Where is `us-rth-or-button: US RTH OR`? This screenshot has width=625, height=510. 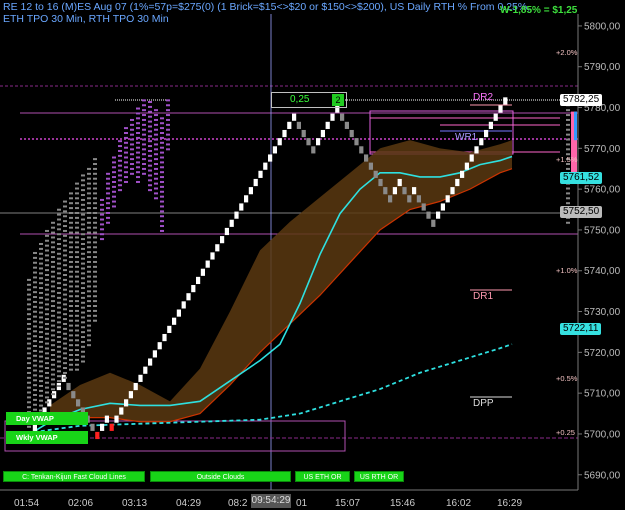
us-rth-or-button: US RTH OR is located at coordinates (379, 476).